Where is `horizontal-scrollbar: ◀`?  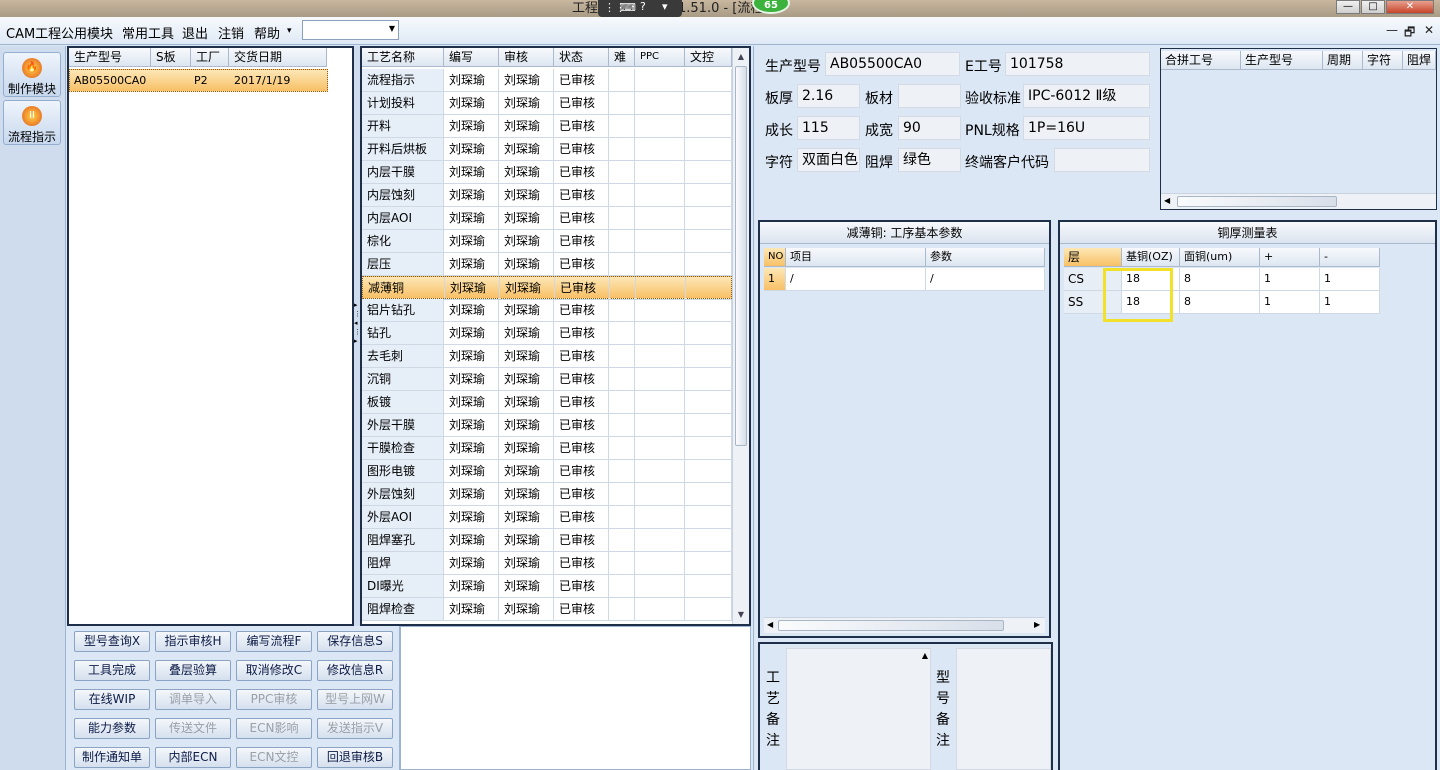
horizontal-scrollbar: ◀ is located at coordinates (1298, 201).